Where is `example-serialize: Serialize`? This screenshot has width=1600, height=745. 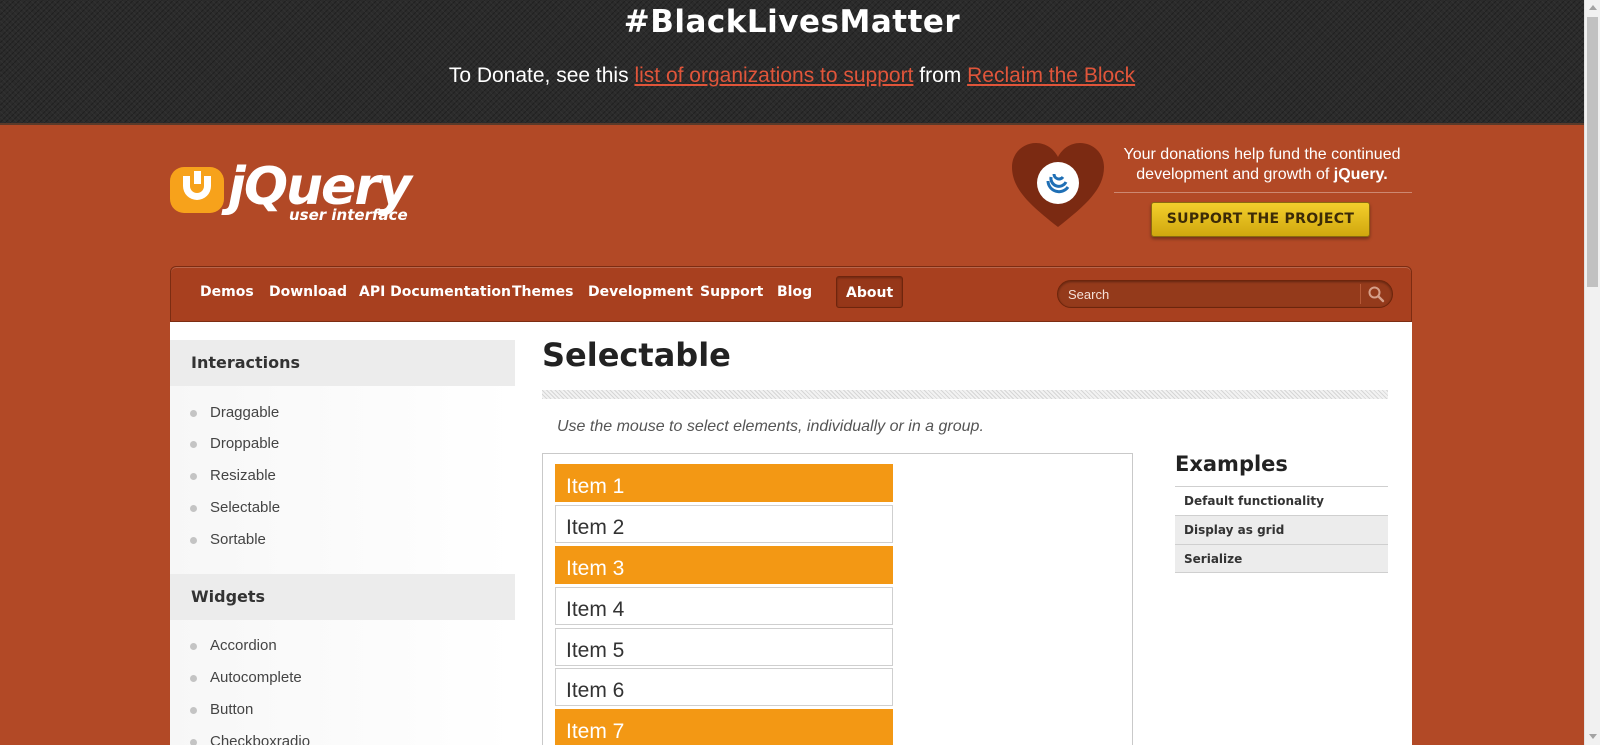
example-serialize: Serialize is located at coordinates (1281, 558).